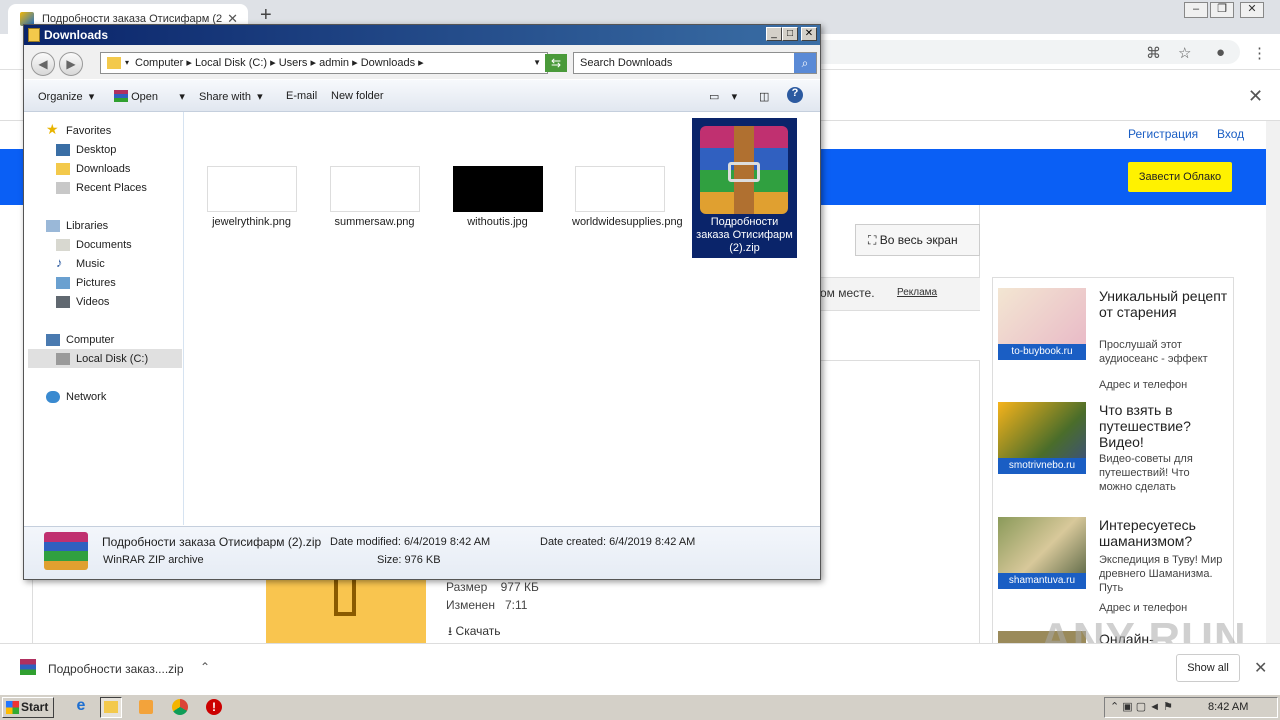 Image resolution: width=1280 pixels, height=720 pixels. I want to click on open-menu: Open ▾, so click(149, 96).